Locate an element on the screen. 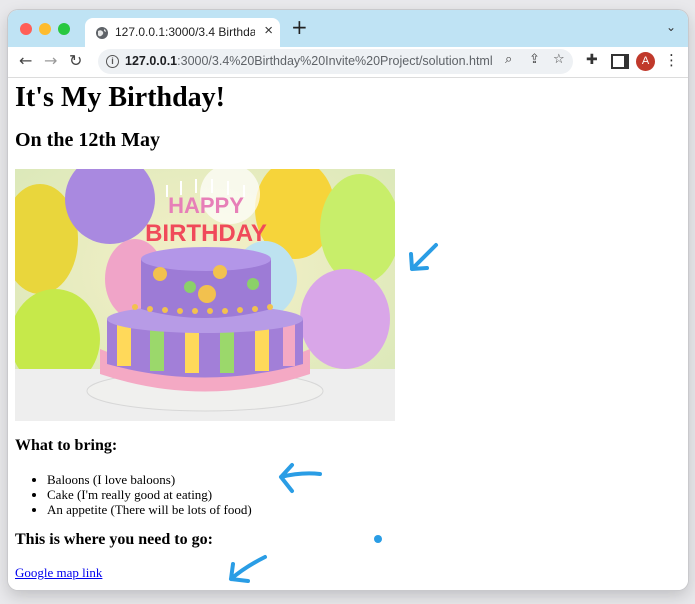  dot-icon is located at coordinates (378, 539).